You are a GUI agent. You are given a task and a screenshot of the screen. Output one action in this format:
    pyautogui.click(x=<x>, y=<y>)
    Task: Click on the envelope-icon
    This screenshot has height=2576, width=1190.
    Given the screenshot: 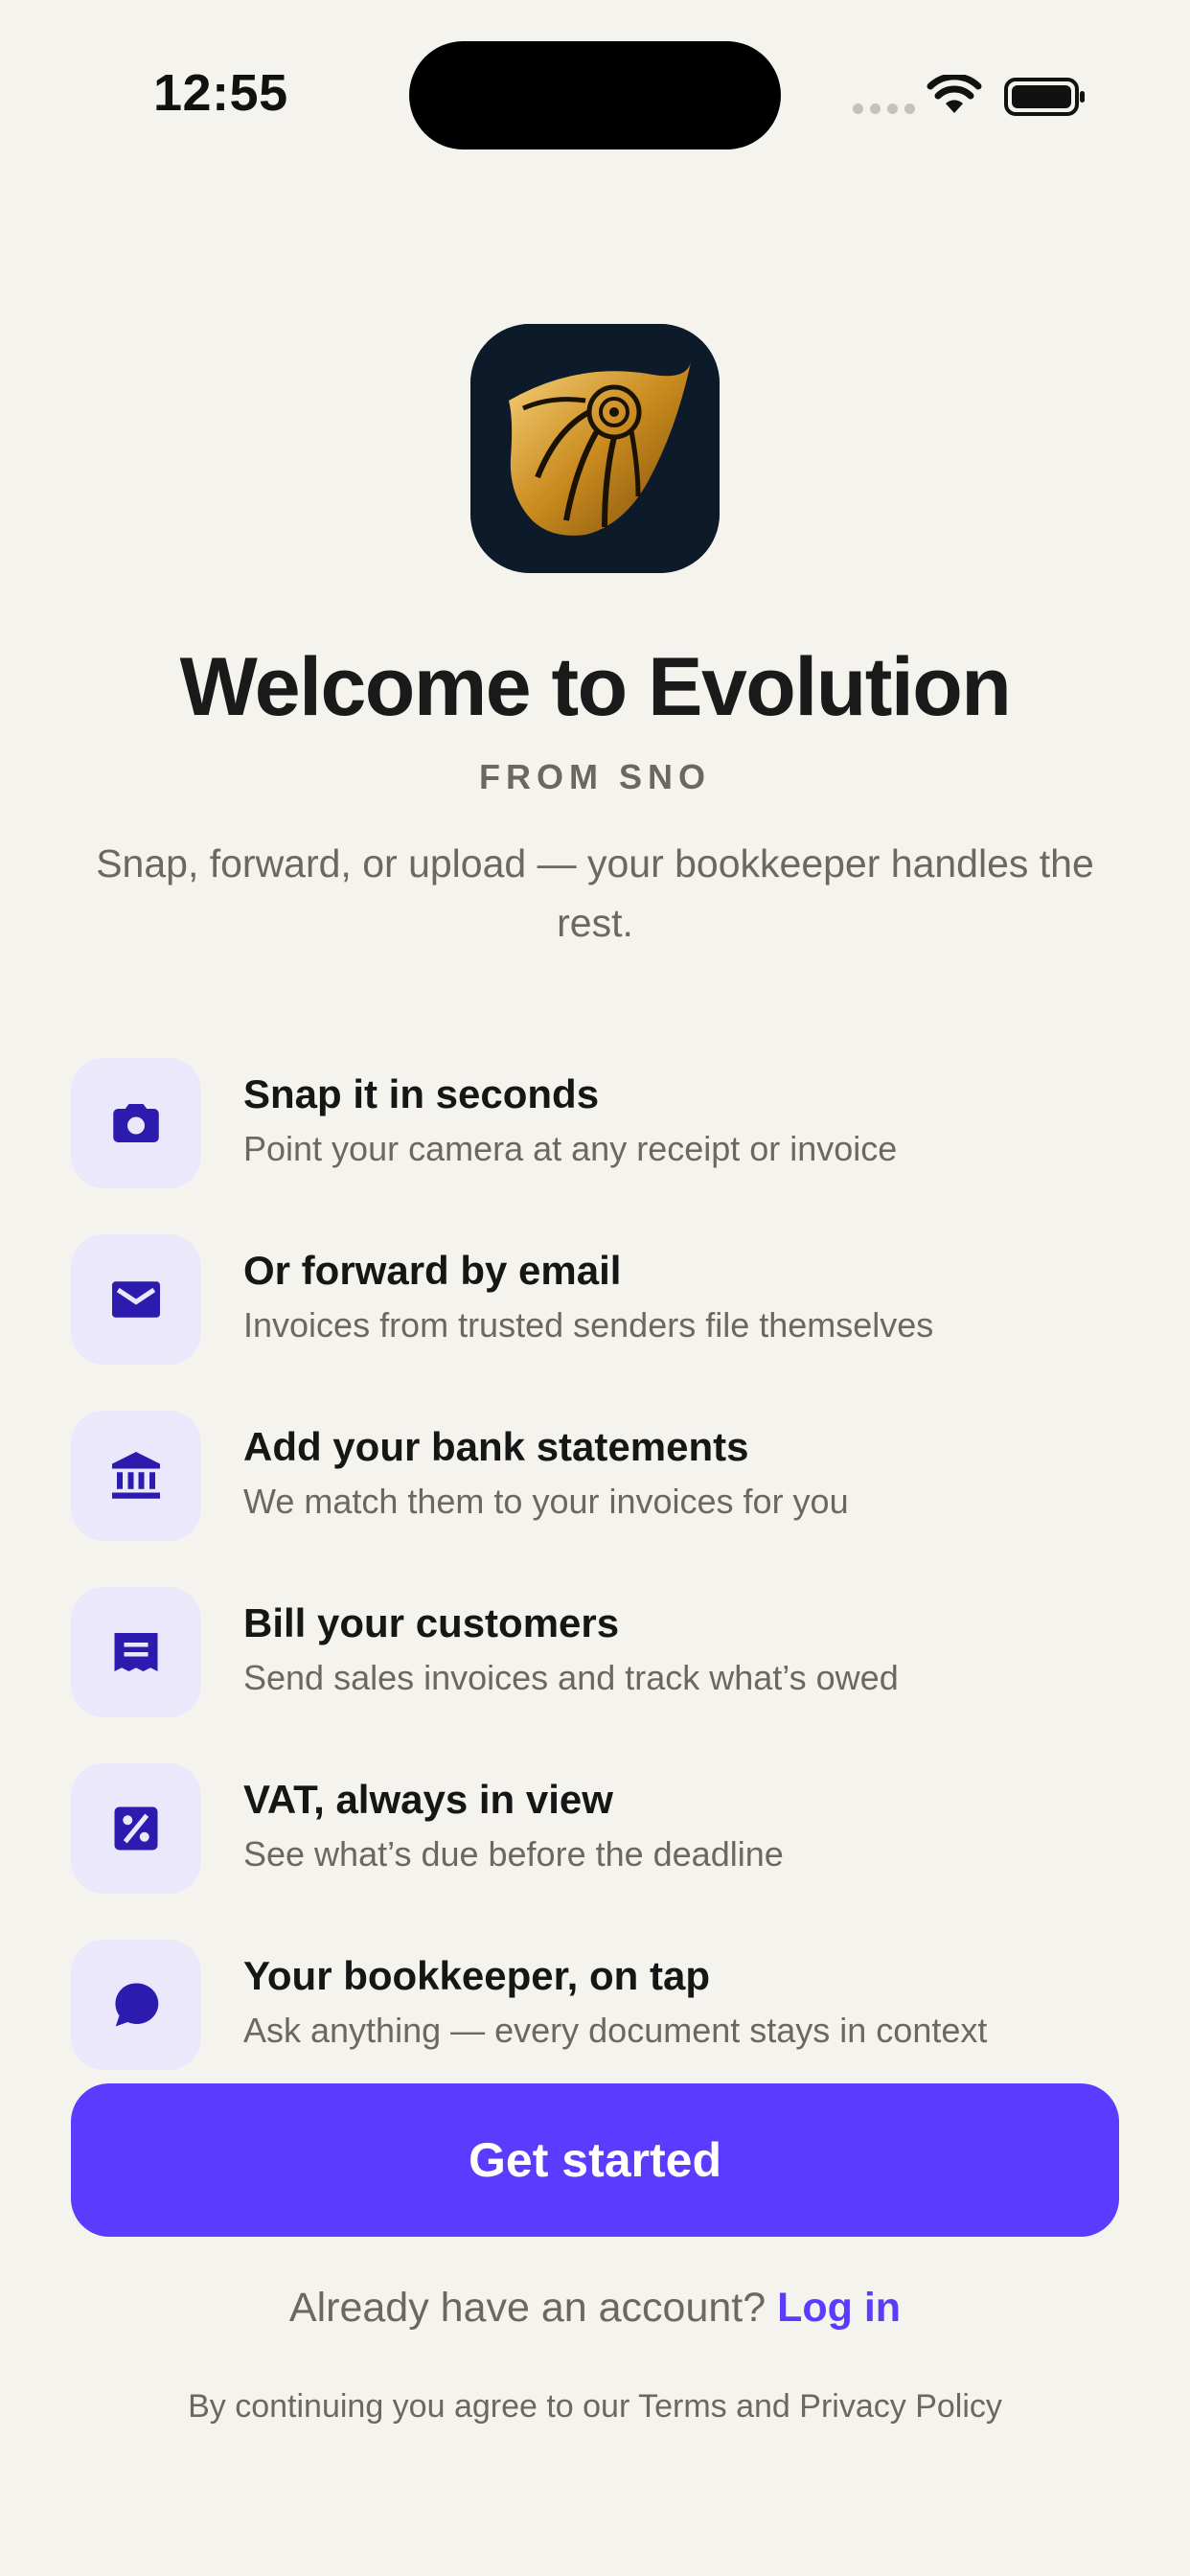 What is the action you would take?
    pyautogui.click(x=136, y=1299)
    